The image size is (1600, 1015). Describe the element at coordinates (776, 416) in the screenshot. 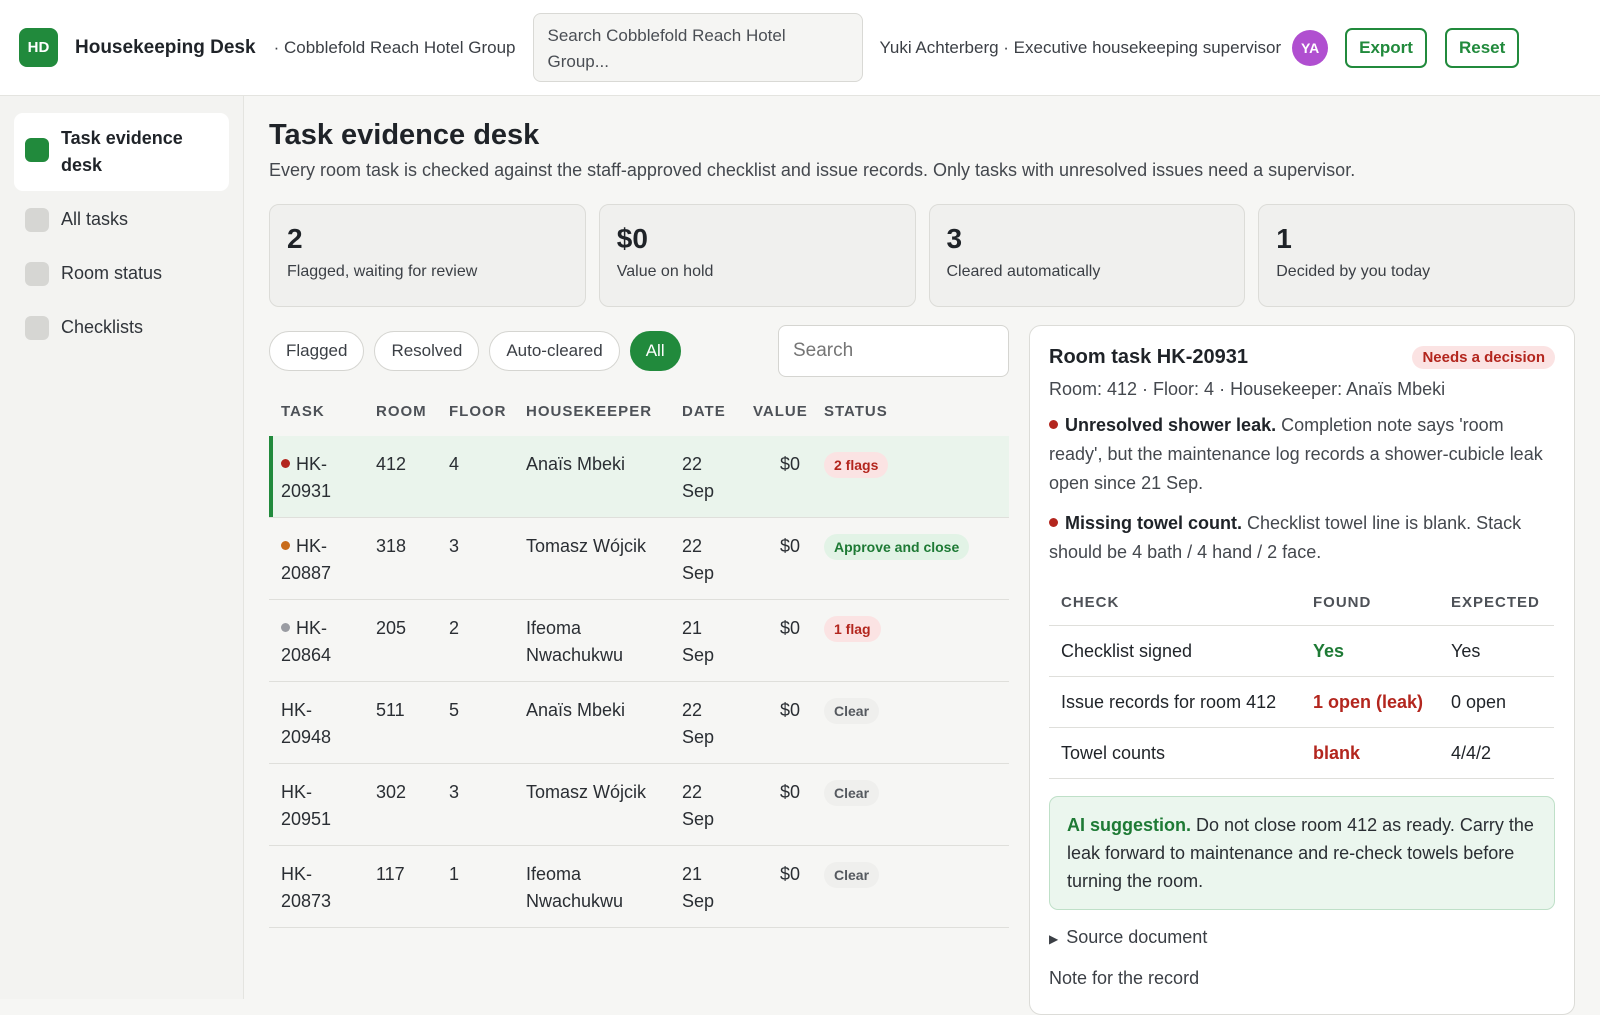

I see `column-header-value: VALUE` at that location.